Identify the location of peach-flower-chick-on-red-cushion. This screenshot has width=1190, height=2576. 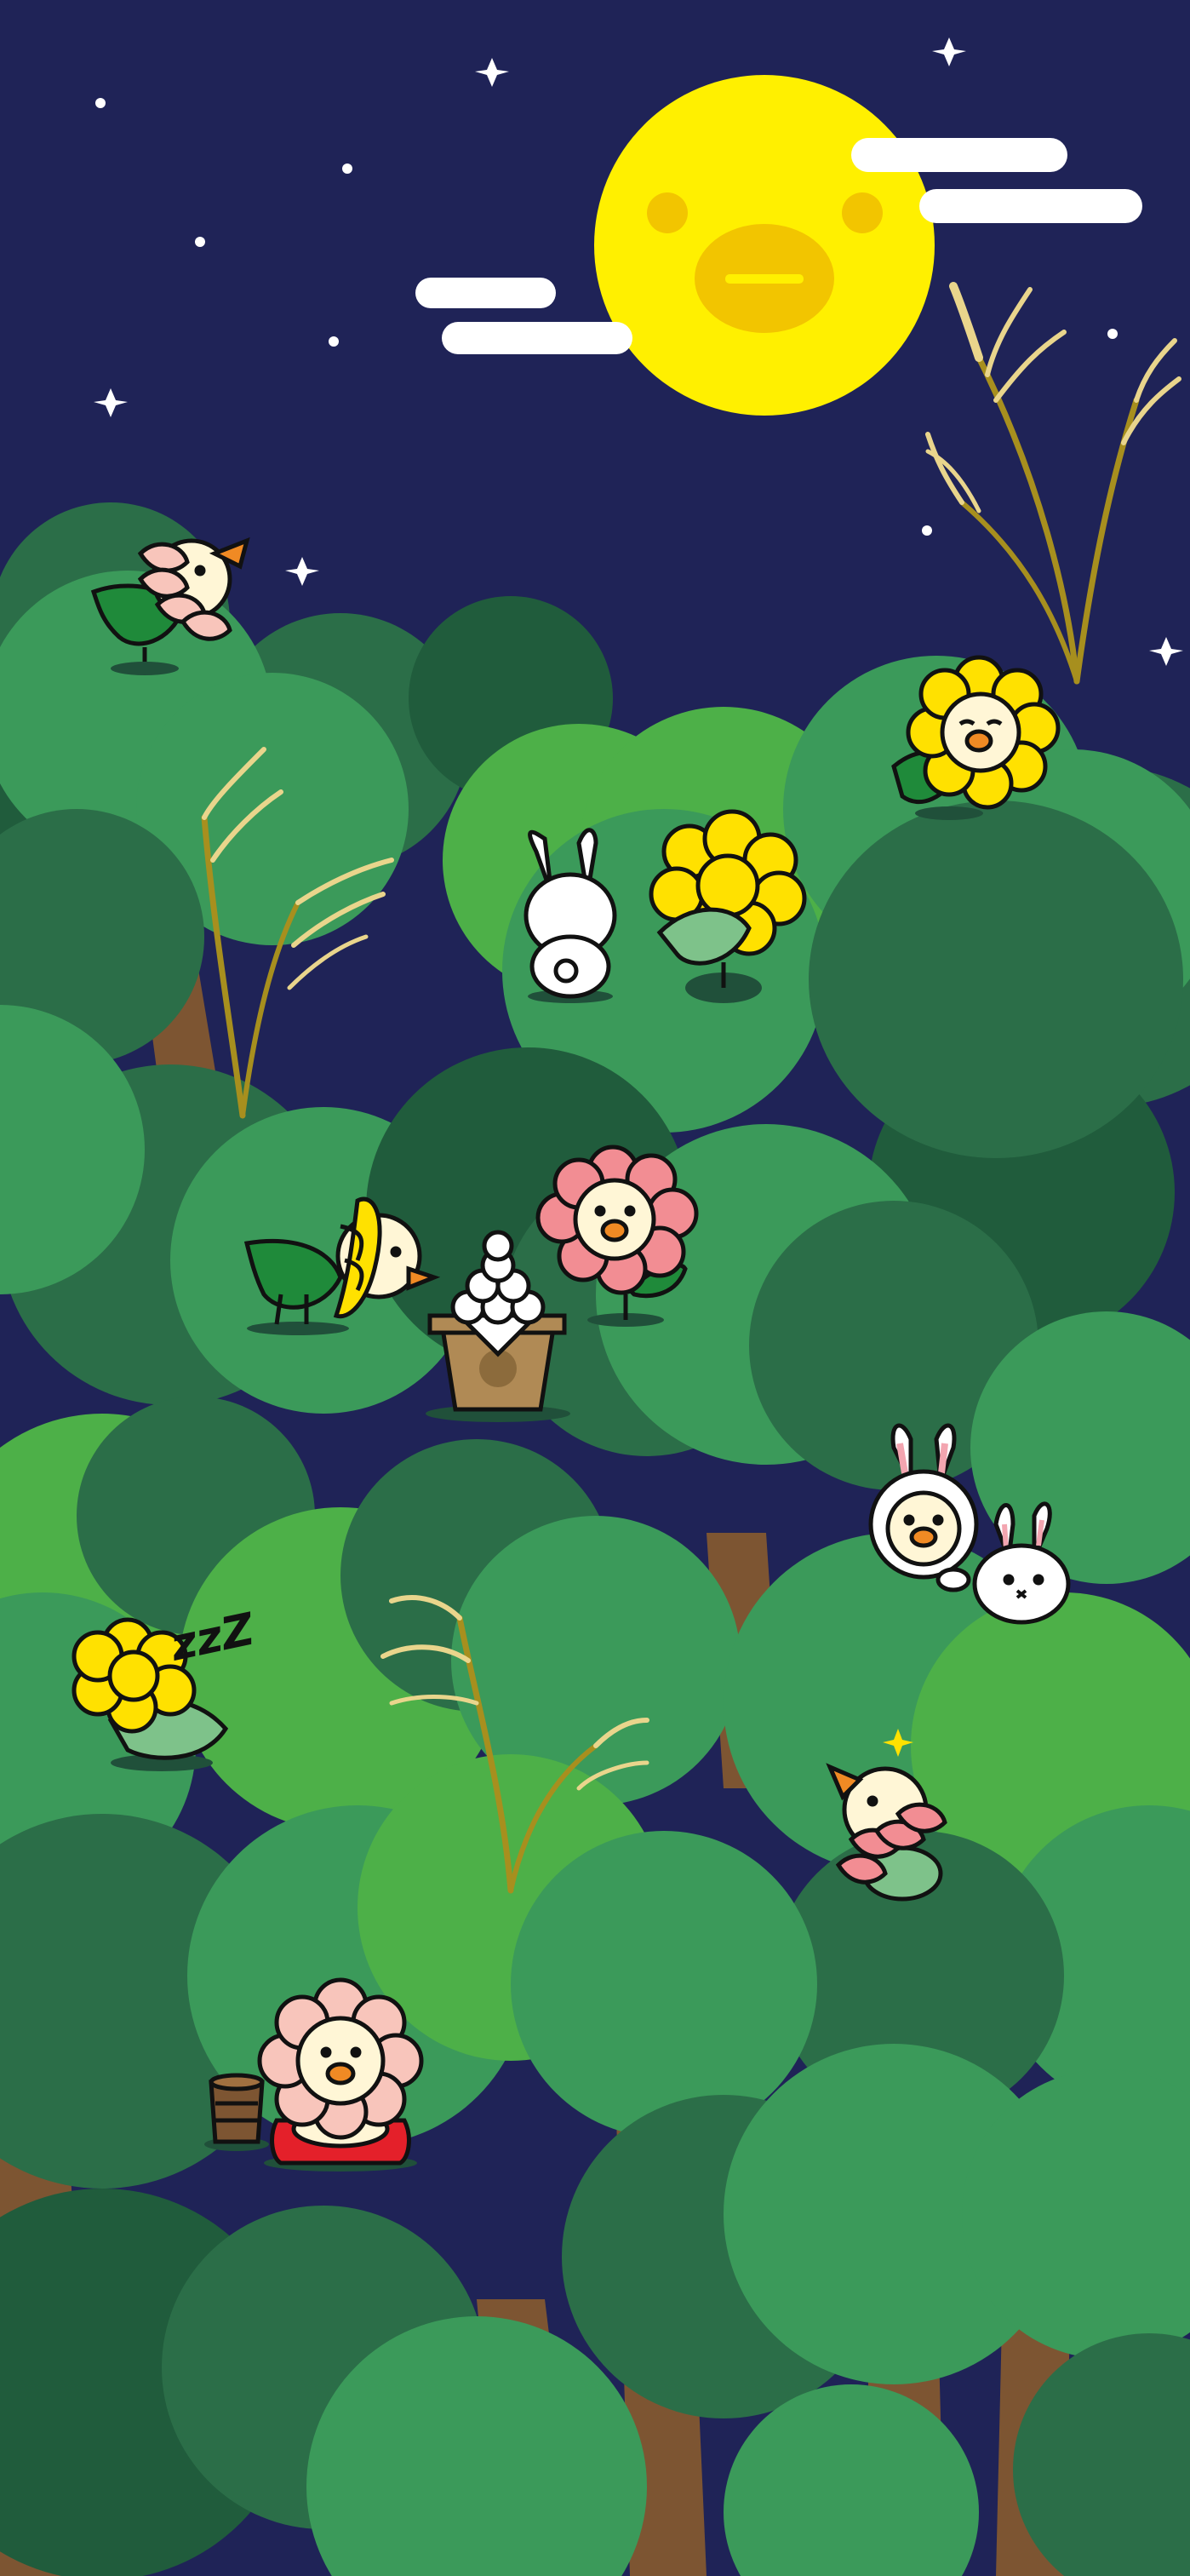
(340, 2074).